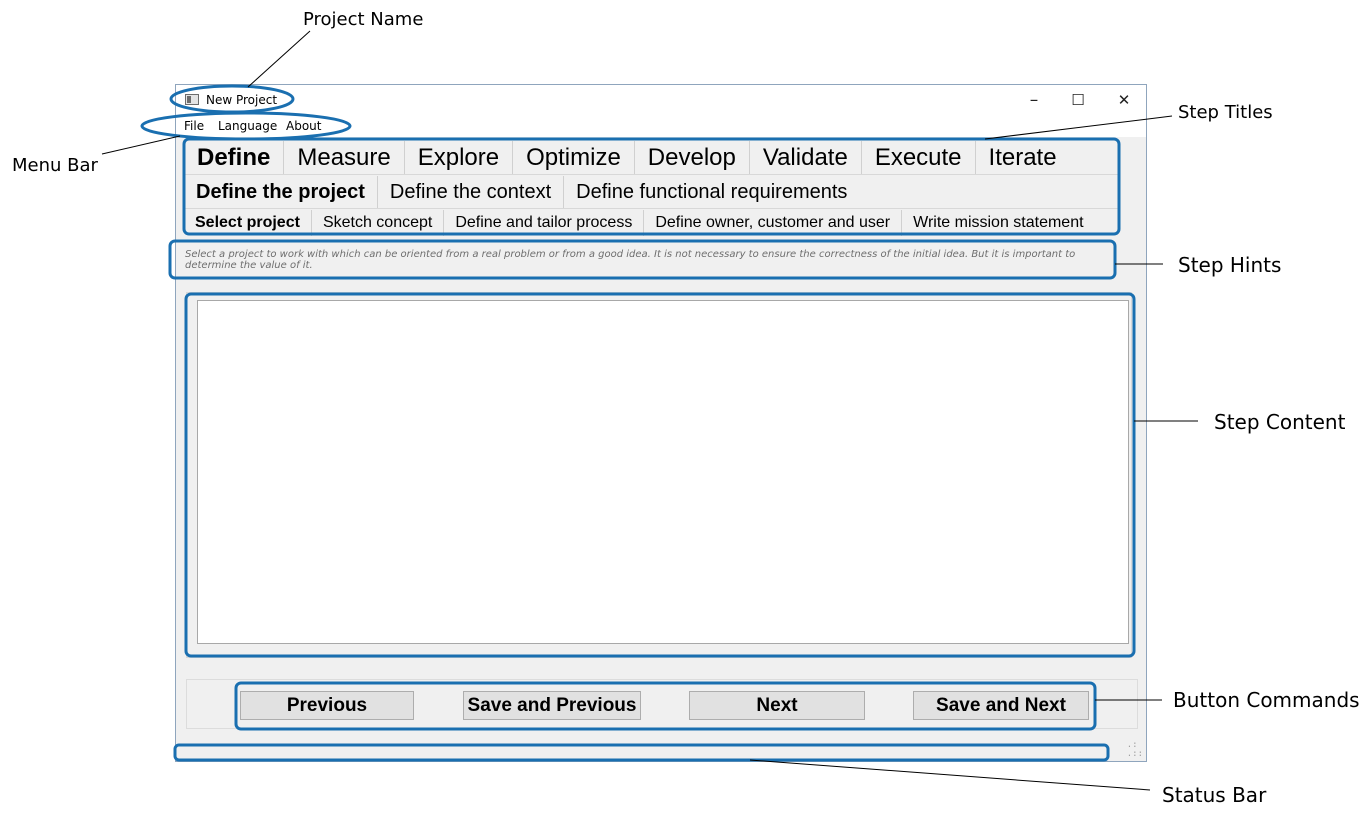  I want to click on tab-define-context: Define the context, so click(471, 192).